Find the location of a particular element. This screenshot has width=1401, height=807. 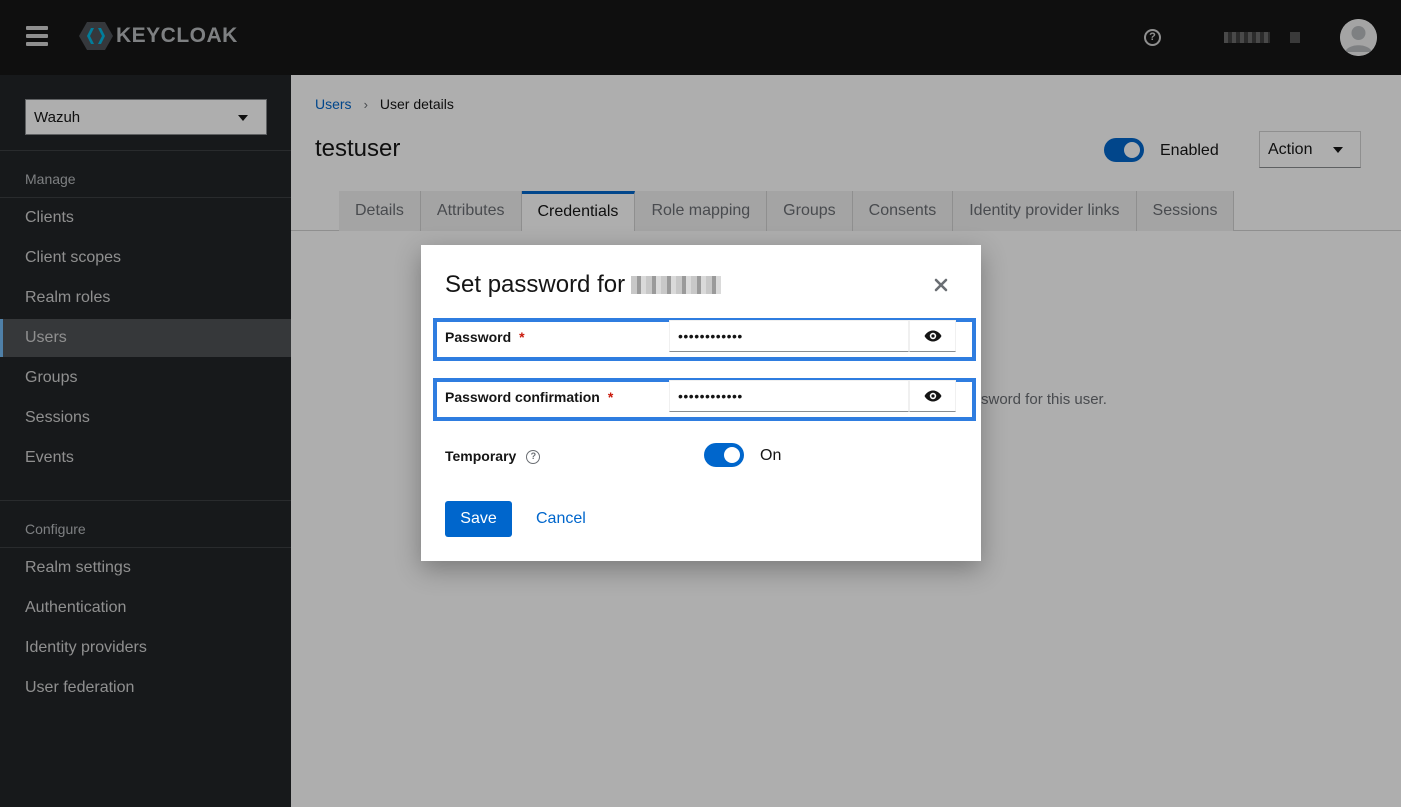

temporary-state-label: On is located at coordinates (771, 455).